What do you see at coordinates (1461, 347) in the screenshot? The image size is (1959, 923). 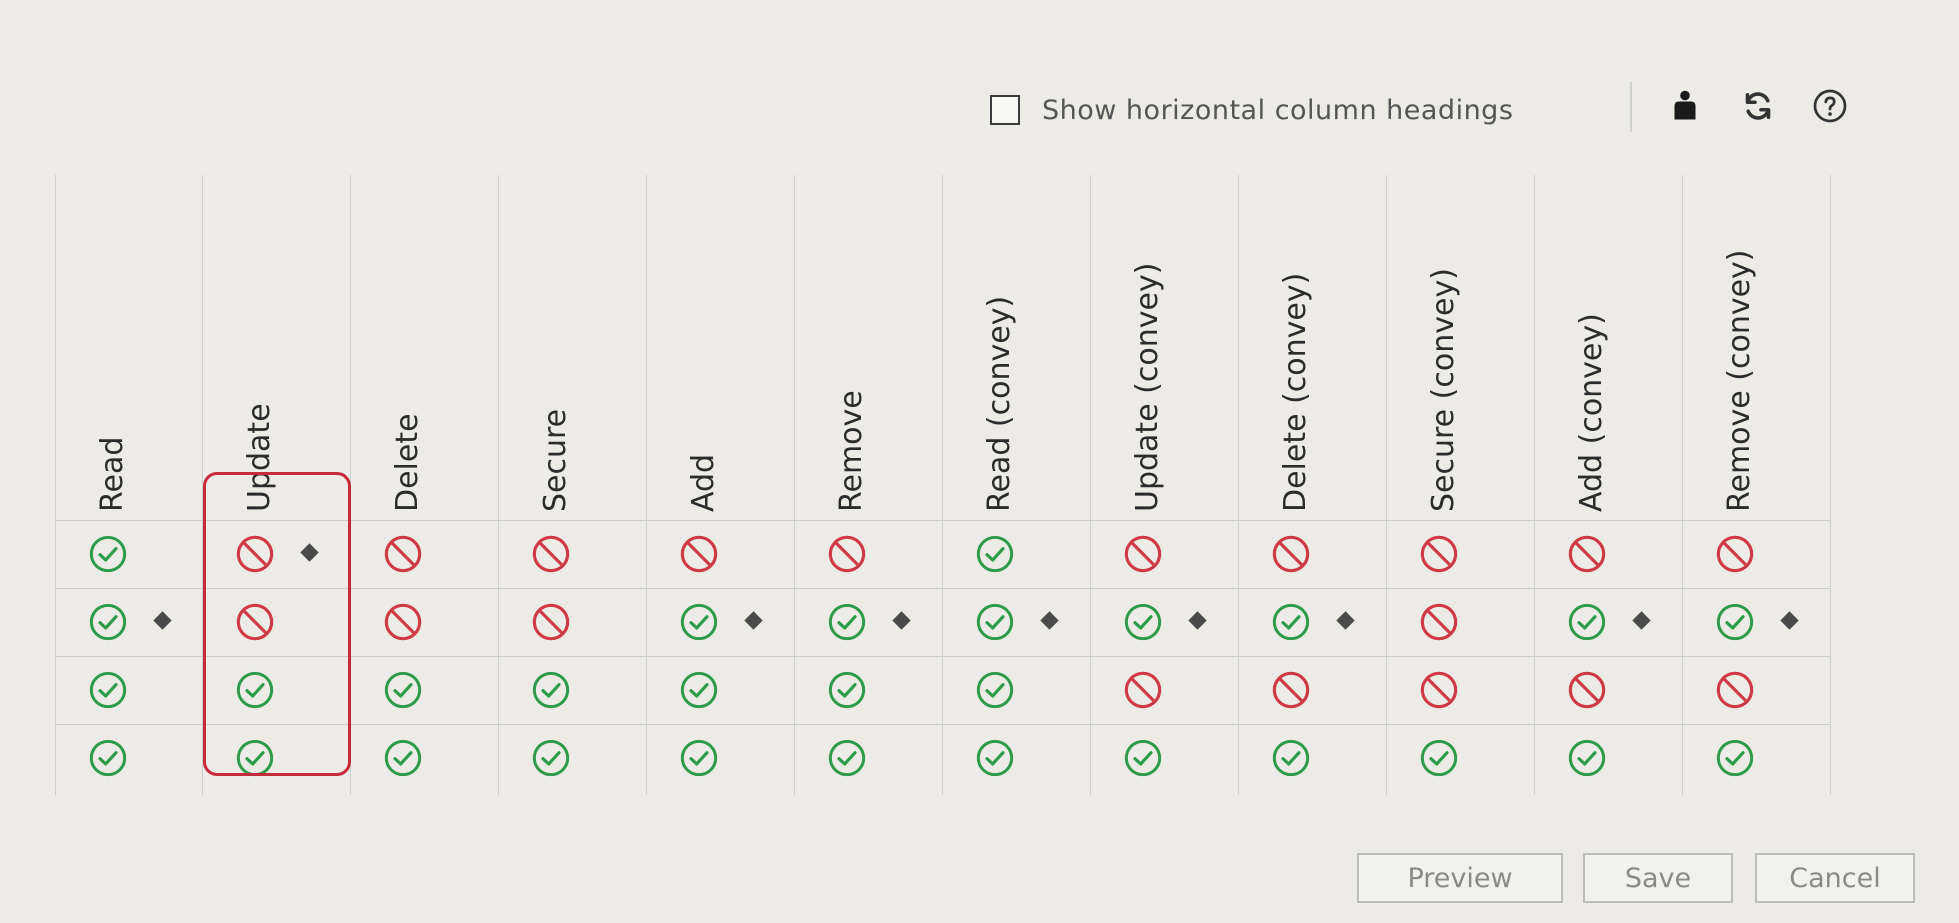 I see `column-header: Secure (convey)` at bounding box center [1461, 347].